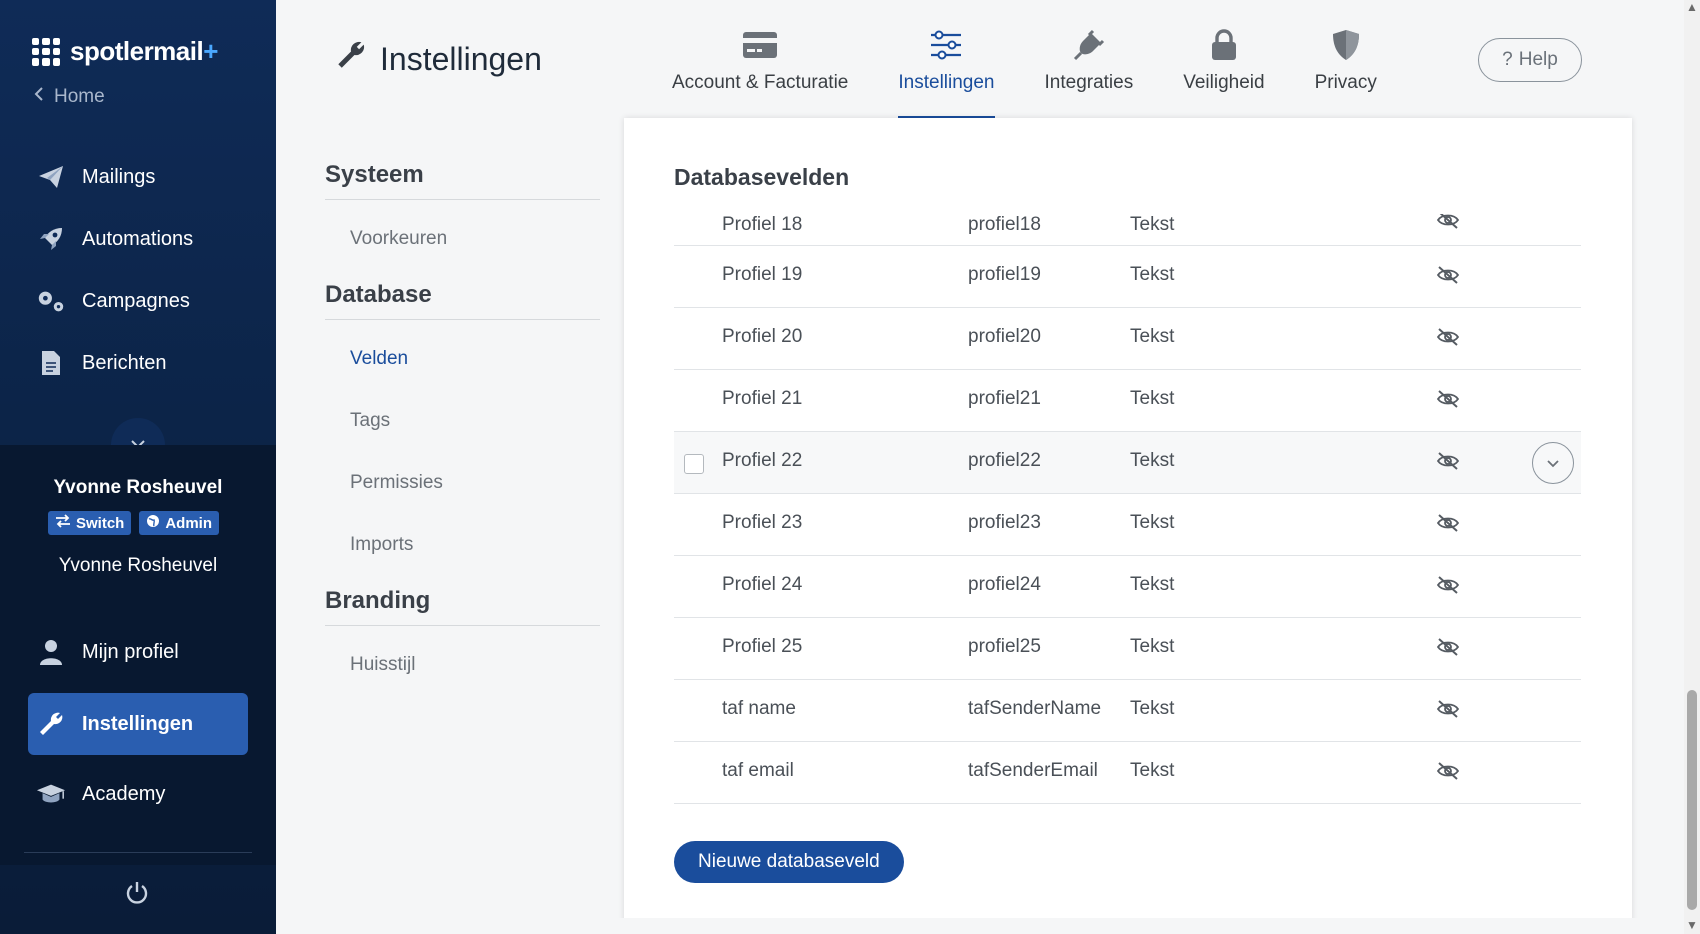 This screenshot has width=1700, height=934. Describe the element at coordinates (789, 862) in the screenshot. I see `new-database-field-button: Nieuwe databaseveld` at that location.